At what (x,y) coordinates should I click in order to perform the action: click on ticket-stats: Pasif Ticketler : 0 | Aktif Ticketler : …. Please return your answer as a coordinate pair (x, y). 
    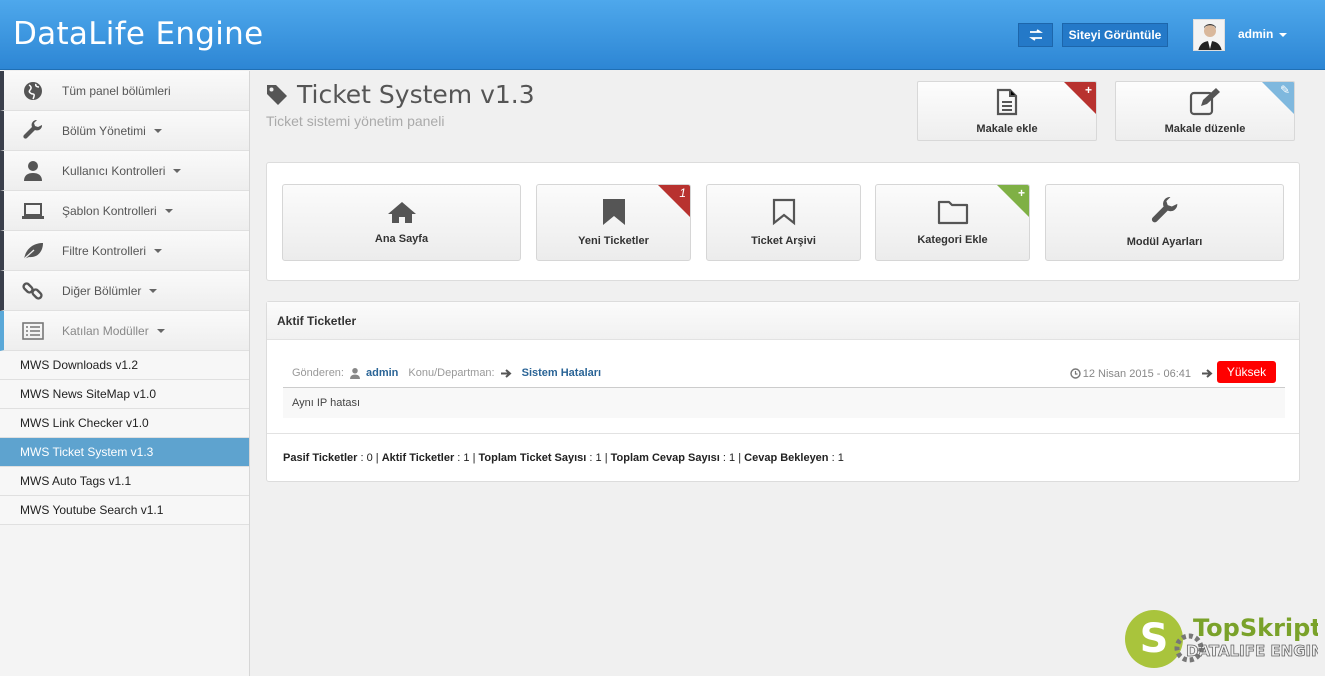
    Looking at the image, I should click on (783, 457).